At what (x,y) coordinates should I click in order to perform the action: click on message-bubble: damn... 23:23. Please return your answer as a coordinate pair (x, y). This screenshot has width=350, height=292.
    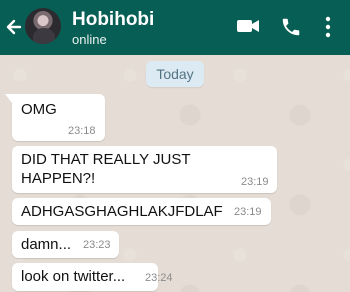
    Looking at the image, I should click on (65, 244).